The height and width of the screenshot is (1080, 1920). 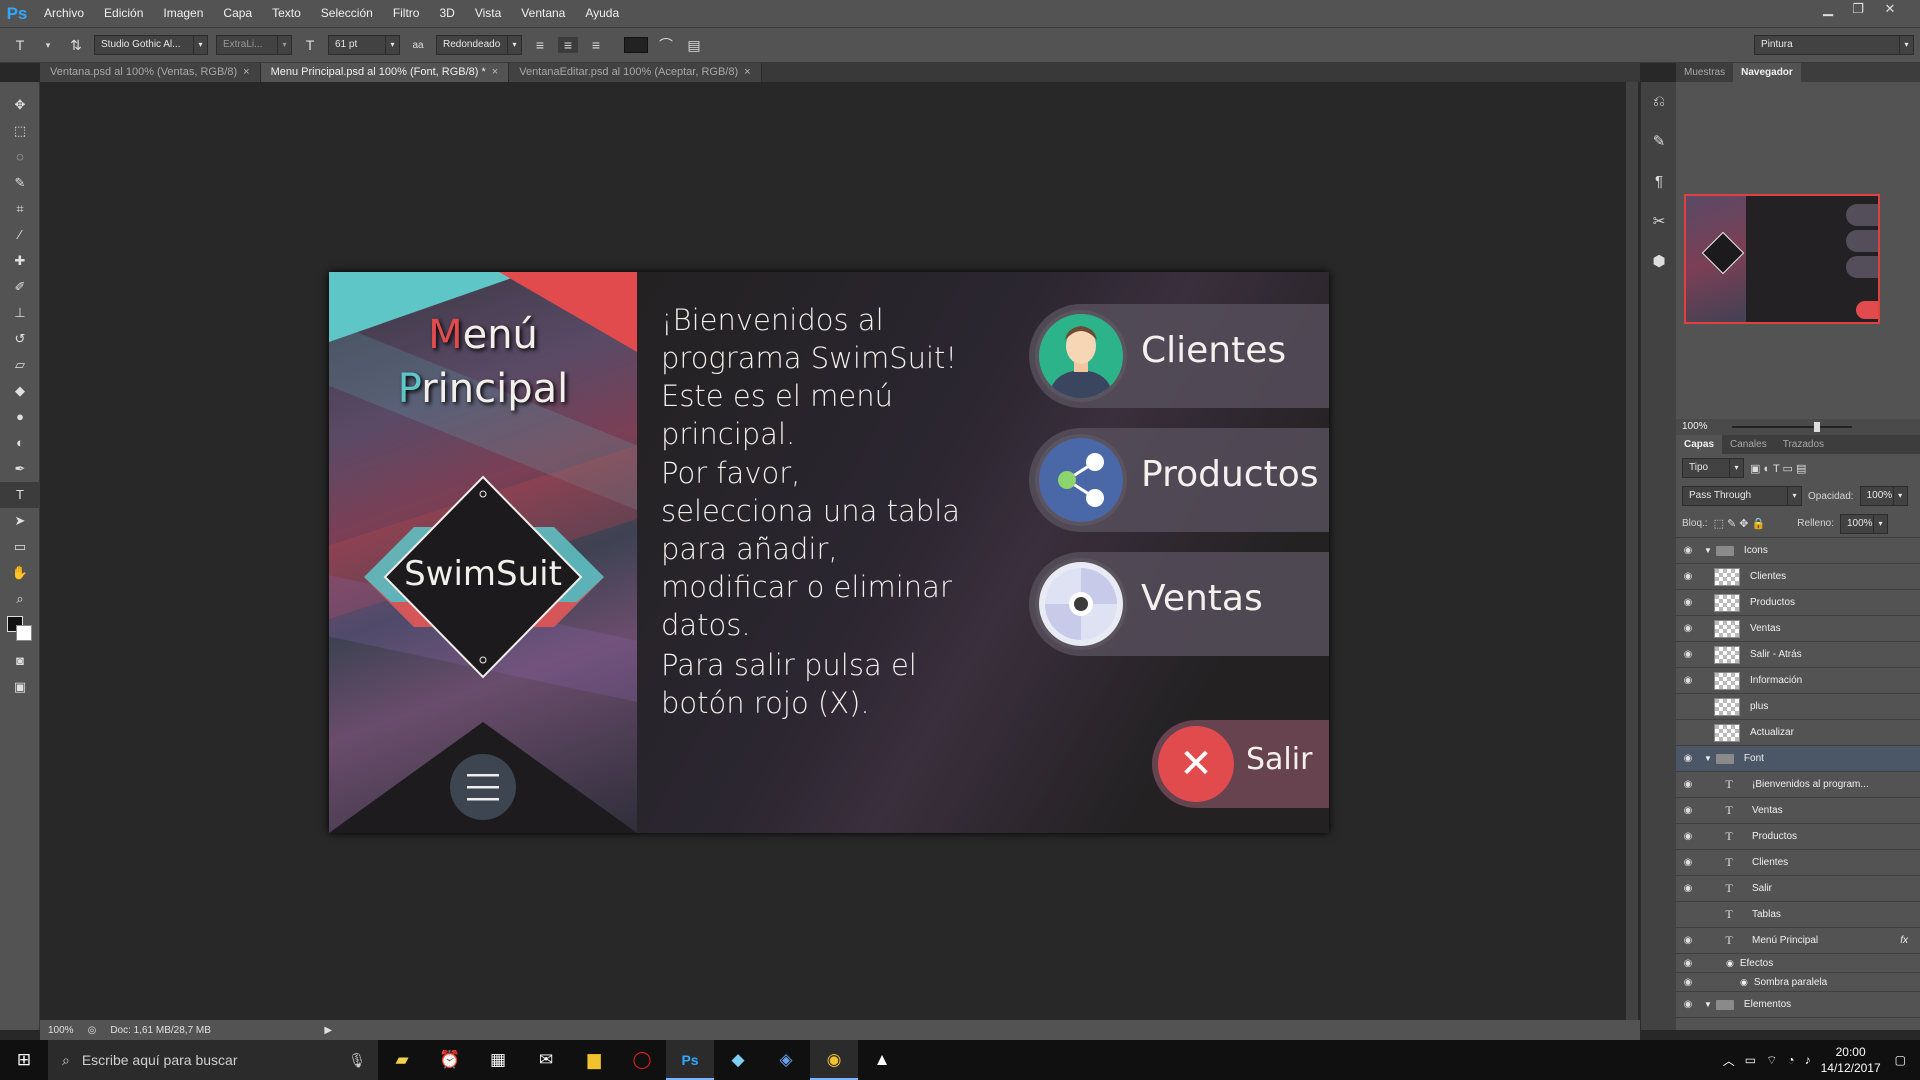 I want to click on close-window-icon: ✕, so click(x=1890, y=9).